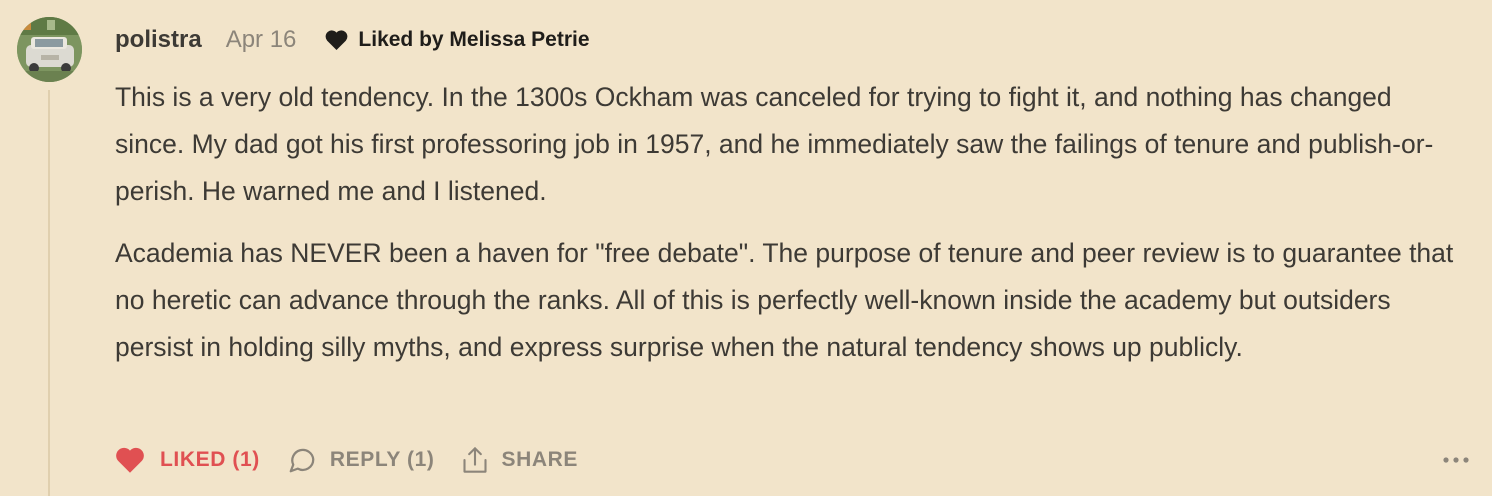  Describe the element at coordinates (49, 293) in the screenshot. I see `thread-line` at that location.